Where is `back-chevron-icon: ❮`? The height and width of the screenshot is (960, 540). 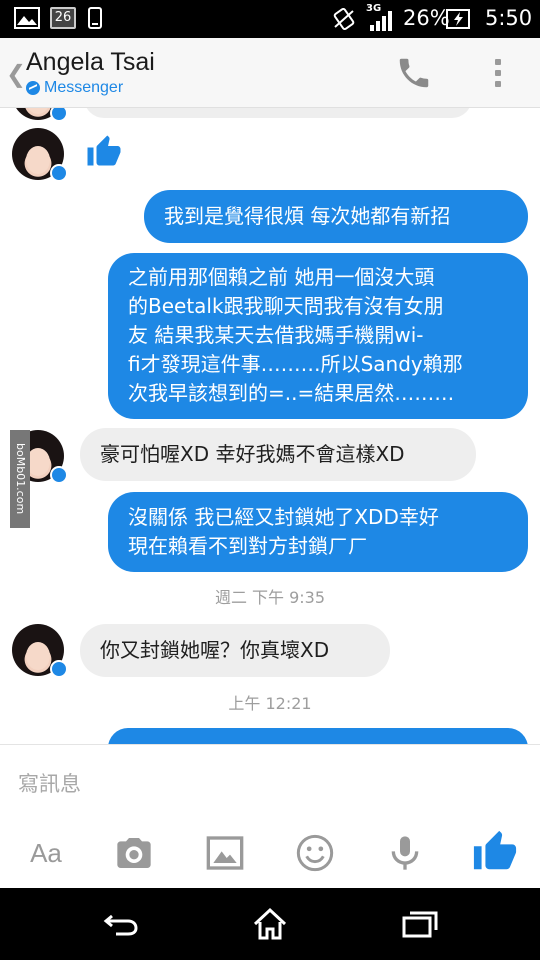 back-chevron-icon: ❮ is located at coordinates (16, 74).